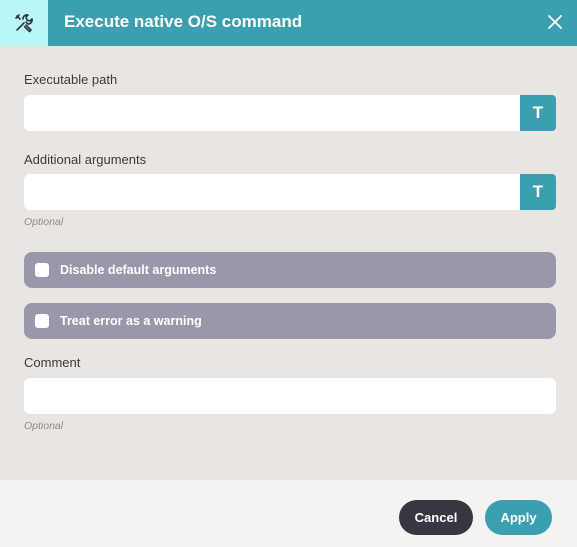 This screenshot has height=547, width=577. I want to click on dialog-title: Execute native O/S command, so click(183, 21).